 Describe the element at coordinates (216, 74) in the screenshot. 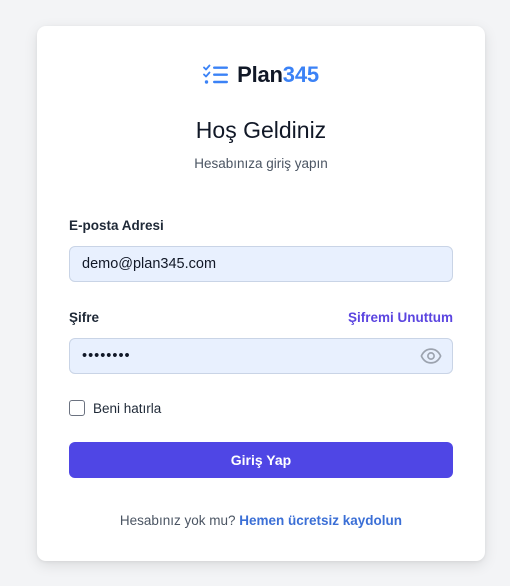

I see `checklist-icon` at that location.